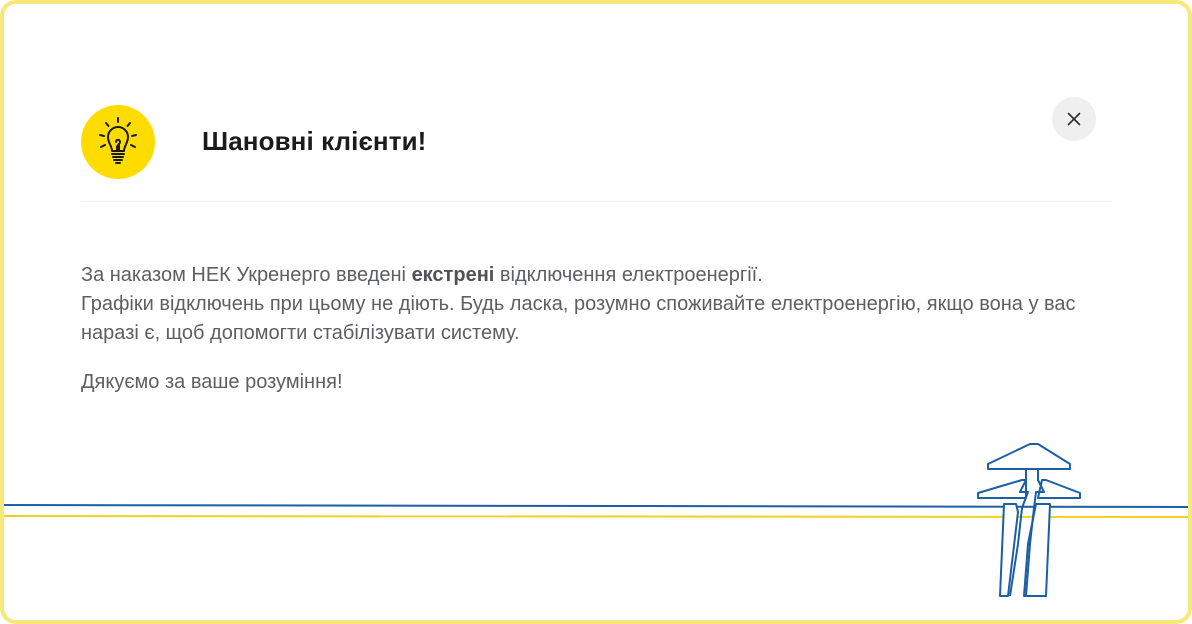 Image resolution: width=1192 pixels, height=624 pixels. Describe the element at coordinates (596, 201) in the screenshot. I see `header-divider` at that location.